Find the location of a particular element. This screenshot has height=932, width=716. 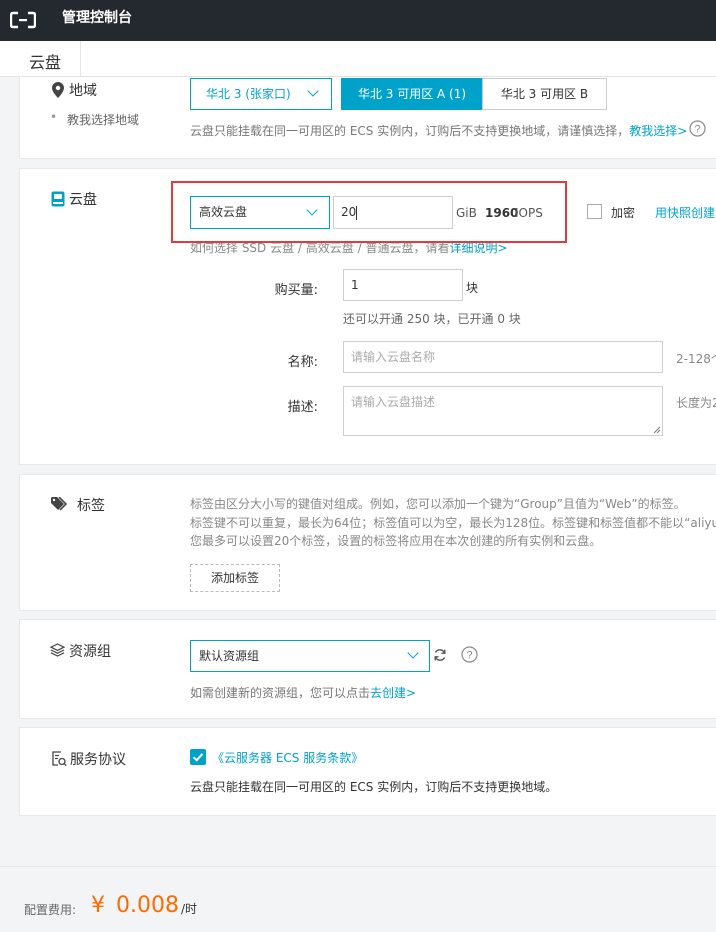

tag-icon is located at coordinates (59, 504).